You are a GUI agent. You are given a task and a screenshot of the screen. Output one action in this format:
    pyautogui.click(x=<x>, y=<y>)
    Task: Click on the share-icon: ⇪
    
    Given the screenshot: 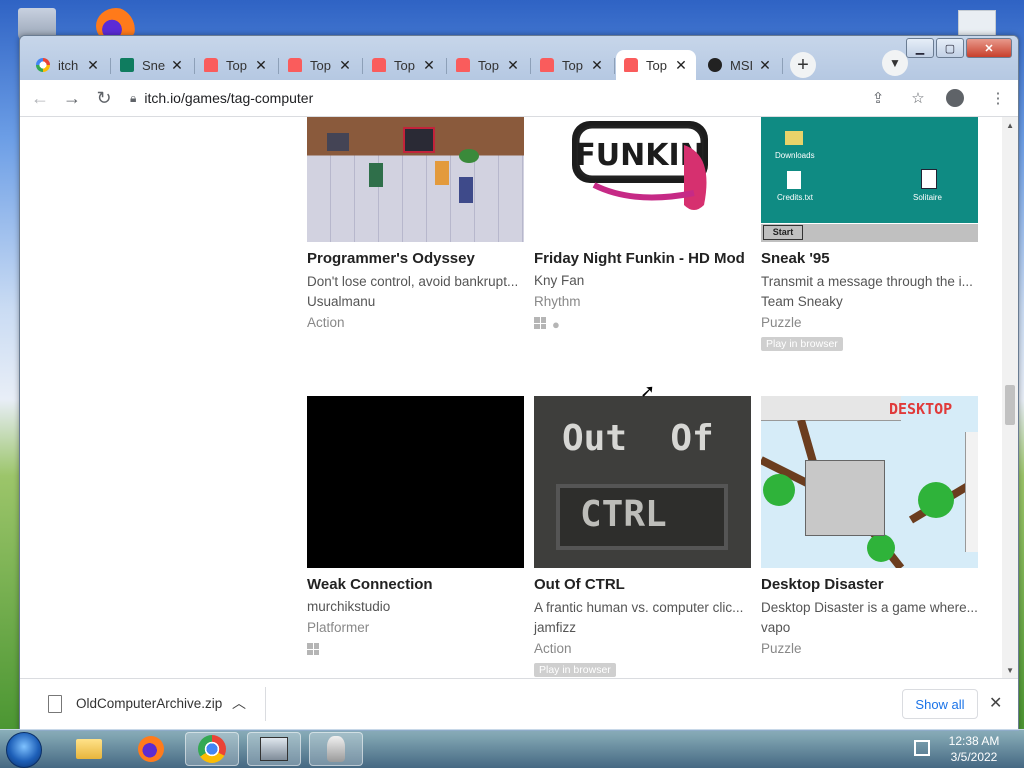 What is the action you would take?
    pyautogui.click(x=878, y=98)
    